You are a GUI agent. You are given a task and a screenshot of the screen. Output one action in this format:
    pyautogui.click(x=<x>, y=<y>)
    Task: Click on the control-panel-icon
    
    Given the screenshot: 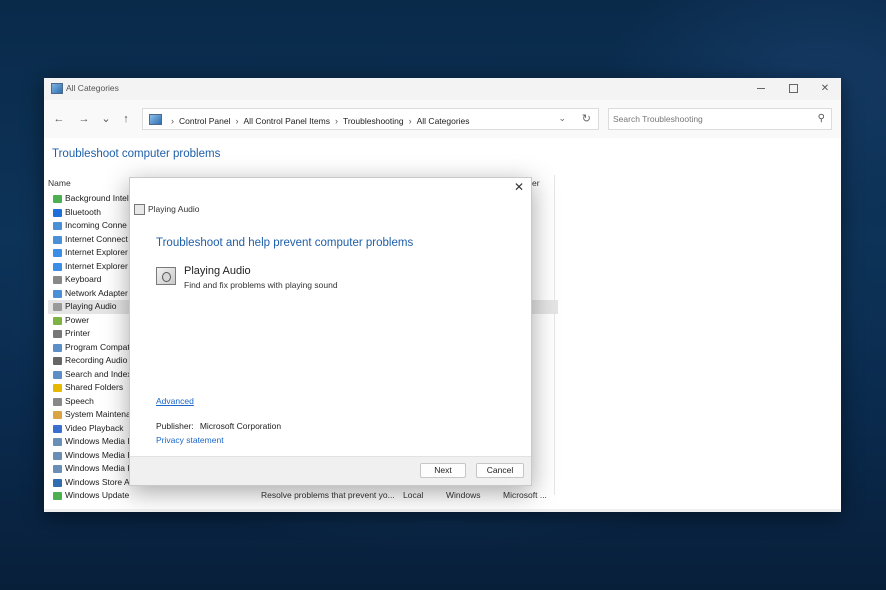 What is the action you would take?
    pyautogui.click(x=155, y=119)
    